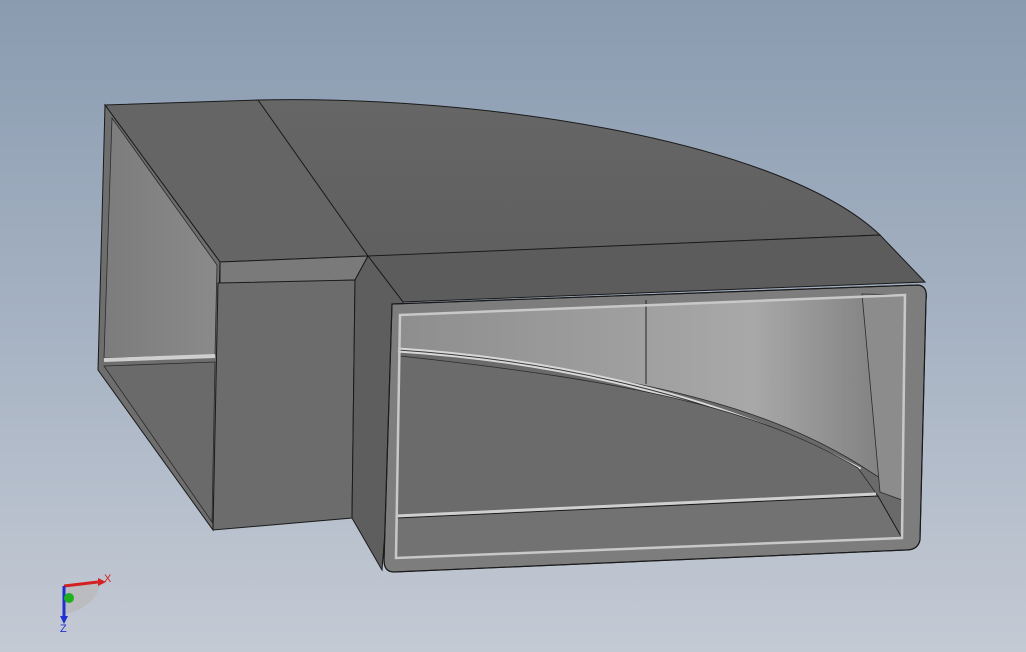 The height and width of the screenshot is (652, 1026). Describe the element at coordinates (108, 579) in the screenshot. I see `x-axis-label: X` at that location.